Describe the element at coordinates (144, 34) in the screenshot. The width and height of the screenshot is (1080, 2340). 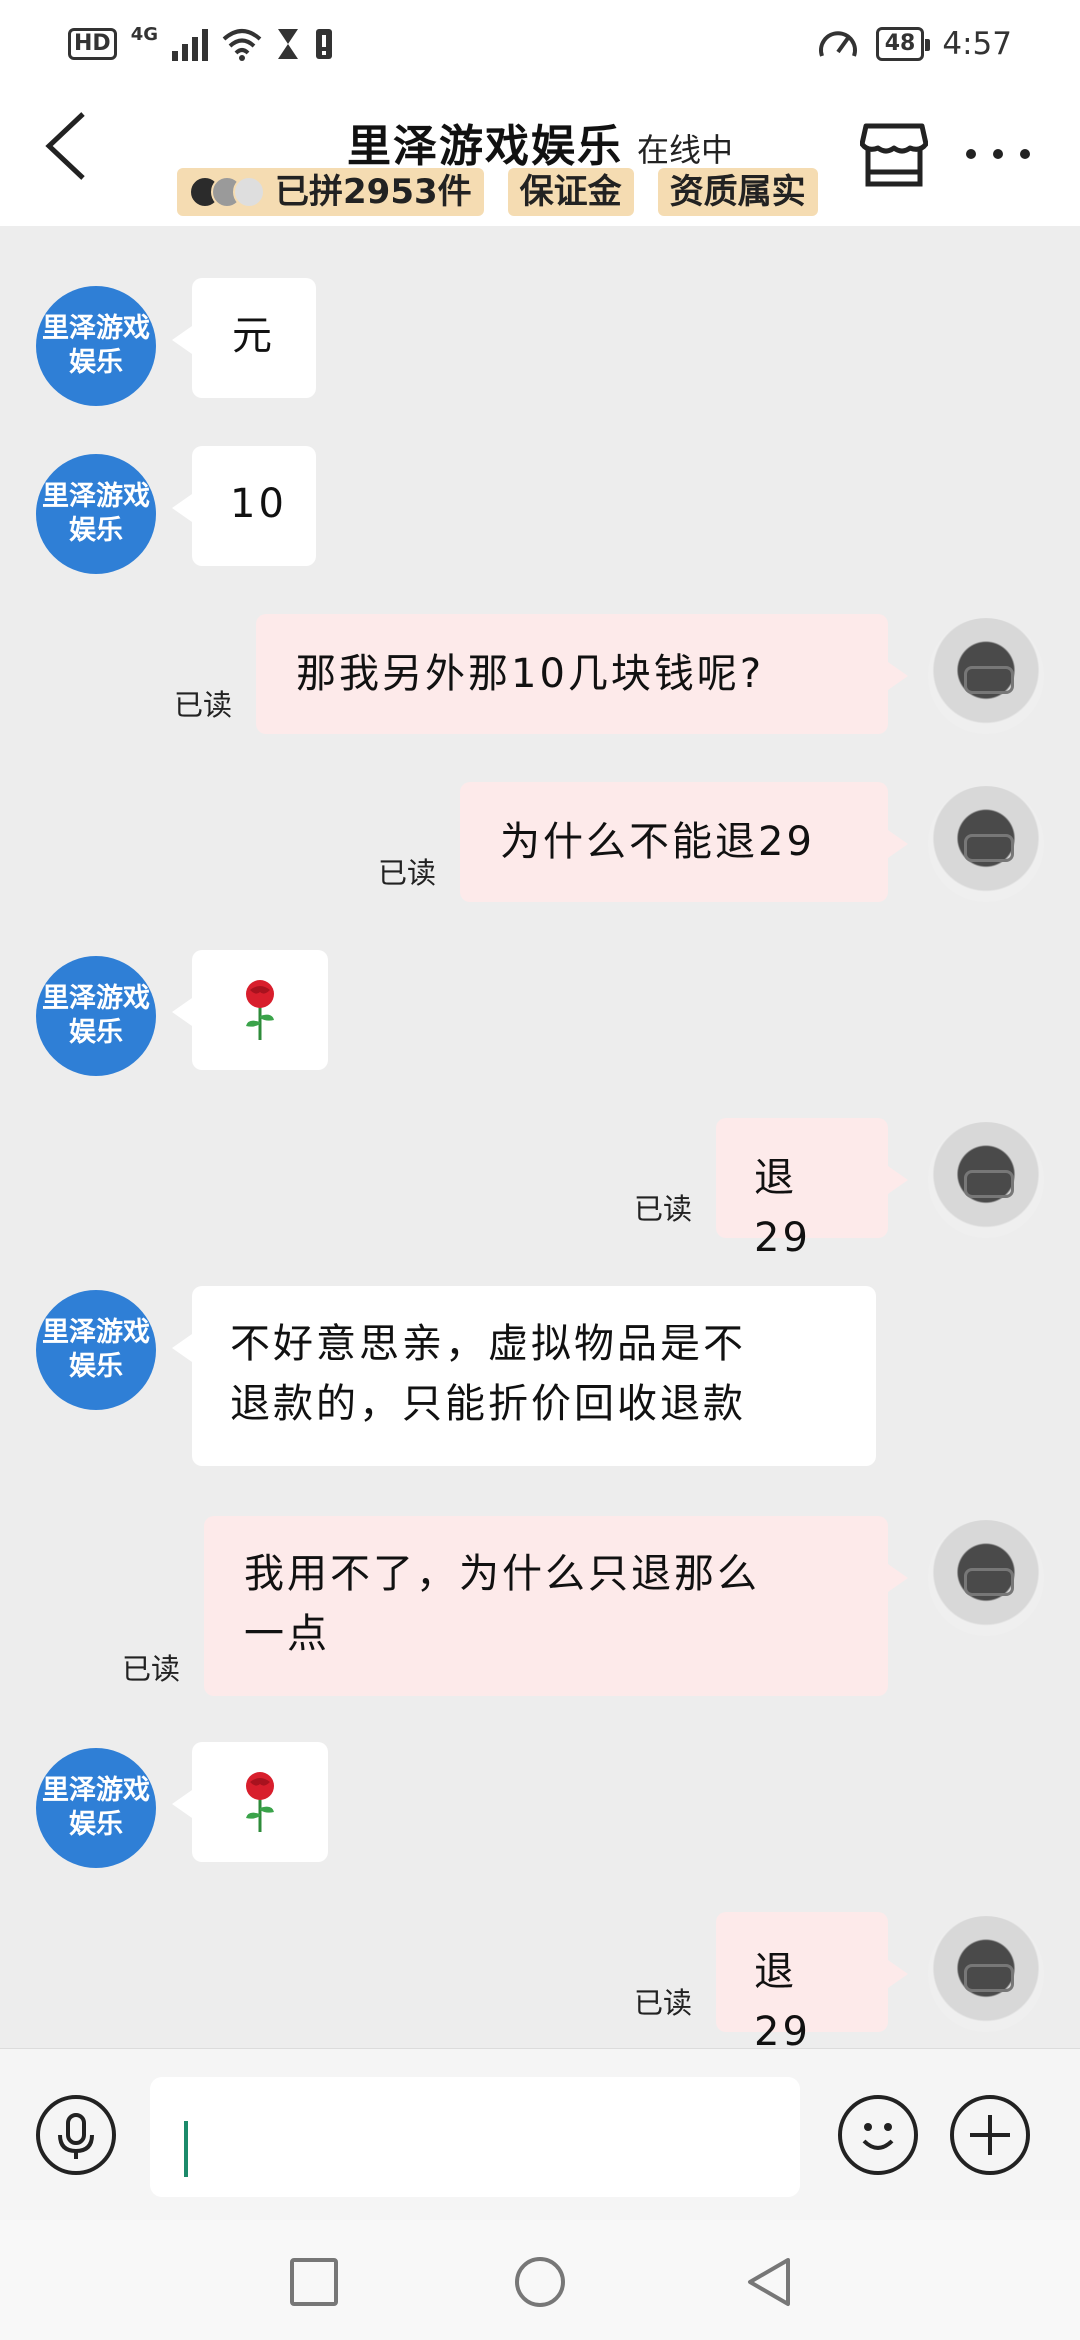
I see `network-type-label: 4G` at that location.